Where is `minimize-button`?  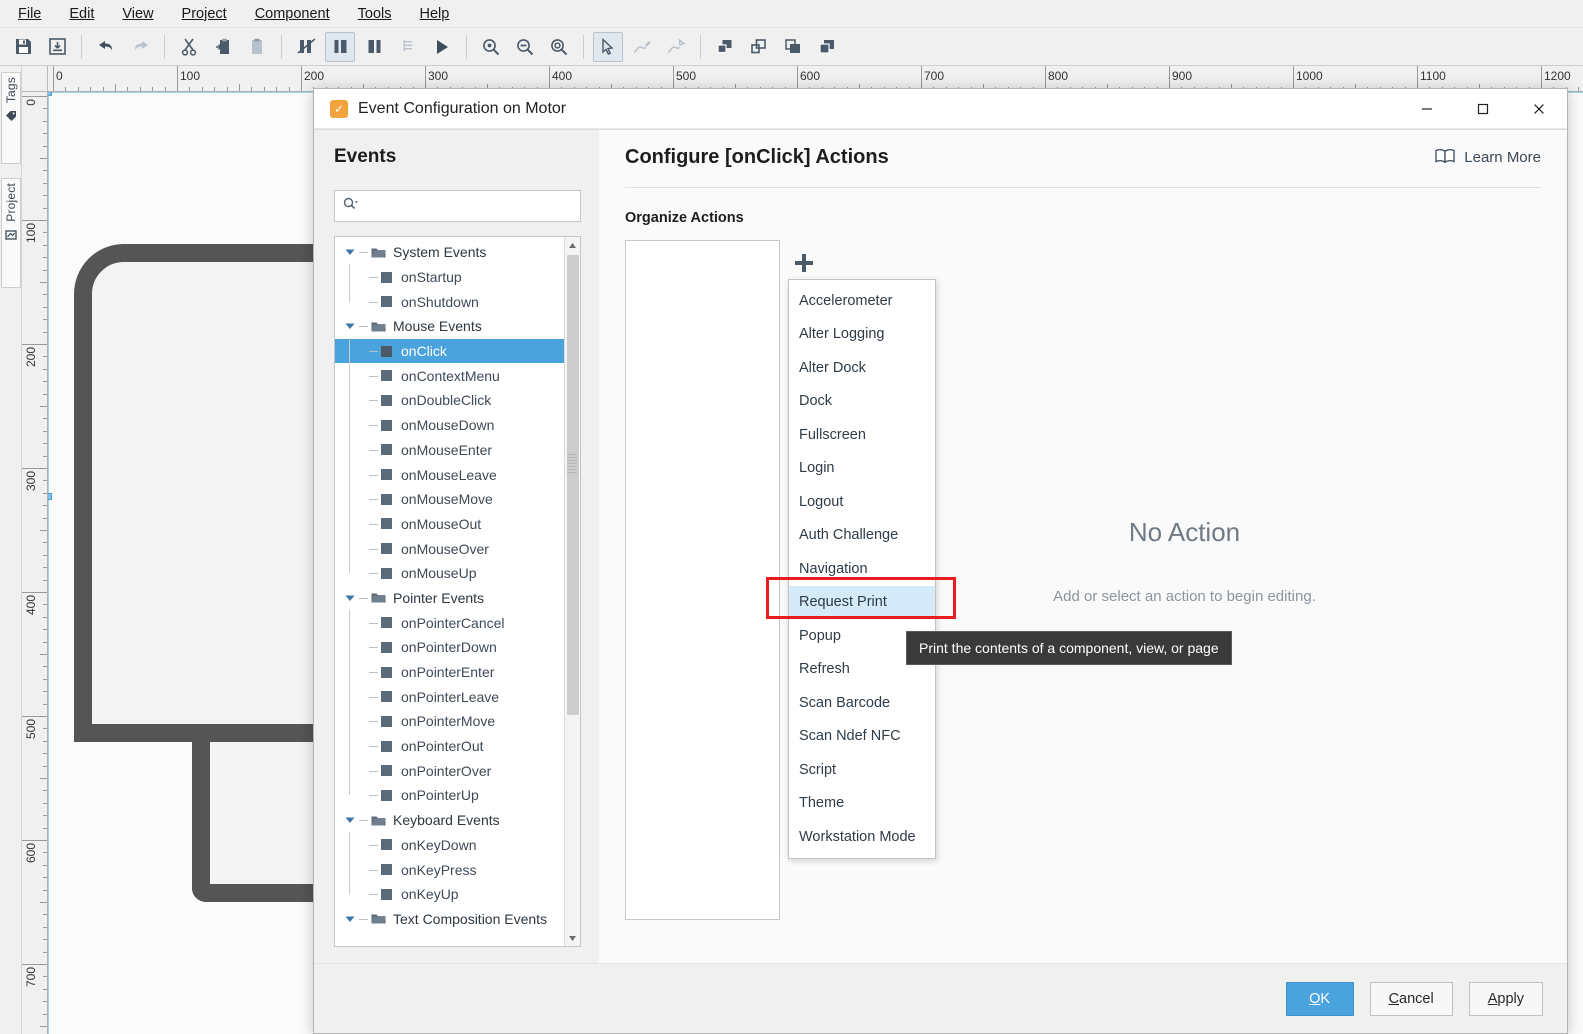 minimize-button is located at coordinates (1427, 108).